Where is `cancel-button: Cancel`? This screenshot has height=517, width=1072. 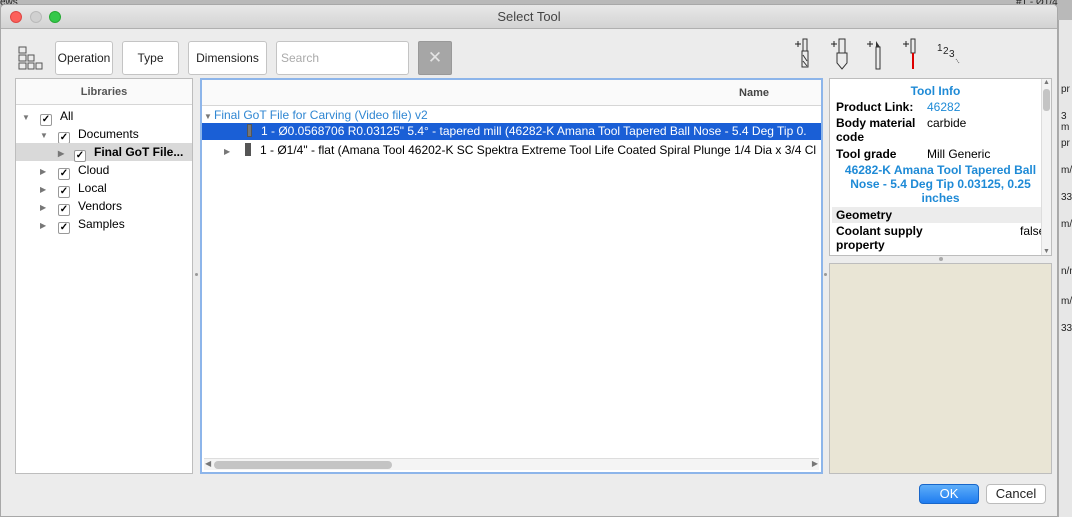 cancel-button: Cancel is located at coordinates (1016, 494).